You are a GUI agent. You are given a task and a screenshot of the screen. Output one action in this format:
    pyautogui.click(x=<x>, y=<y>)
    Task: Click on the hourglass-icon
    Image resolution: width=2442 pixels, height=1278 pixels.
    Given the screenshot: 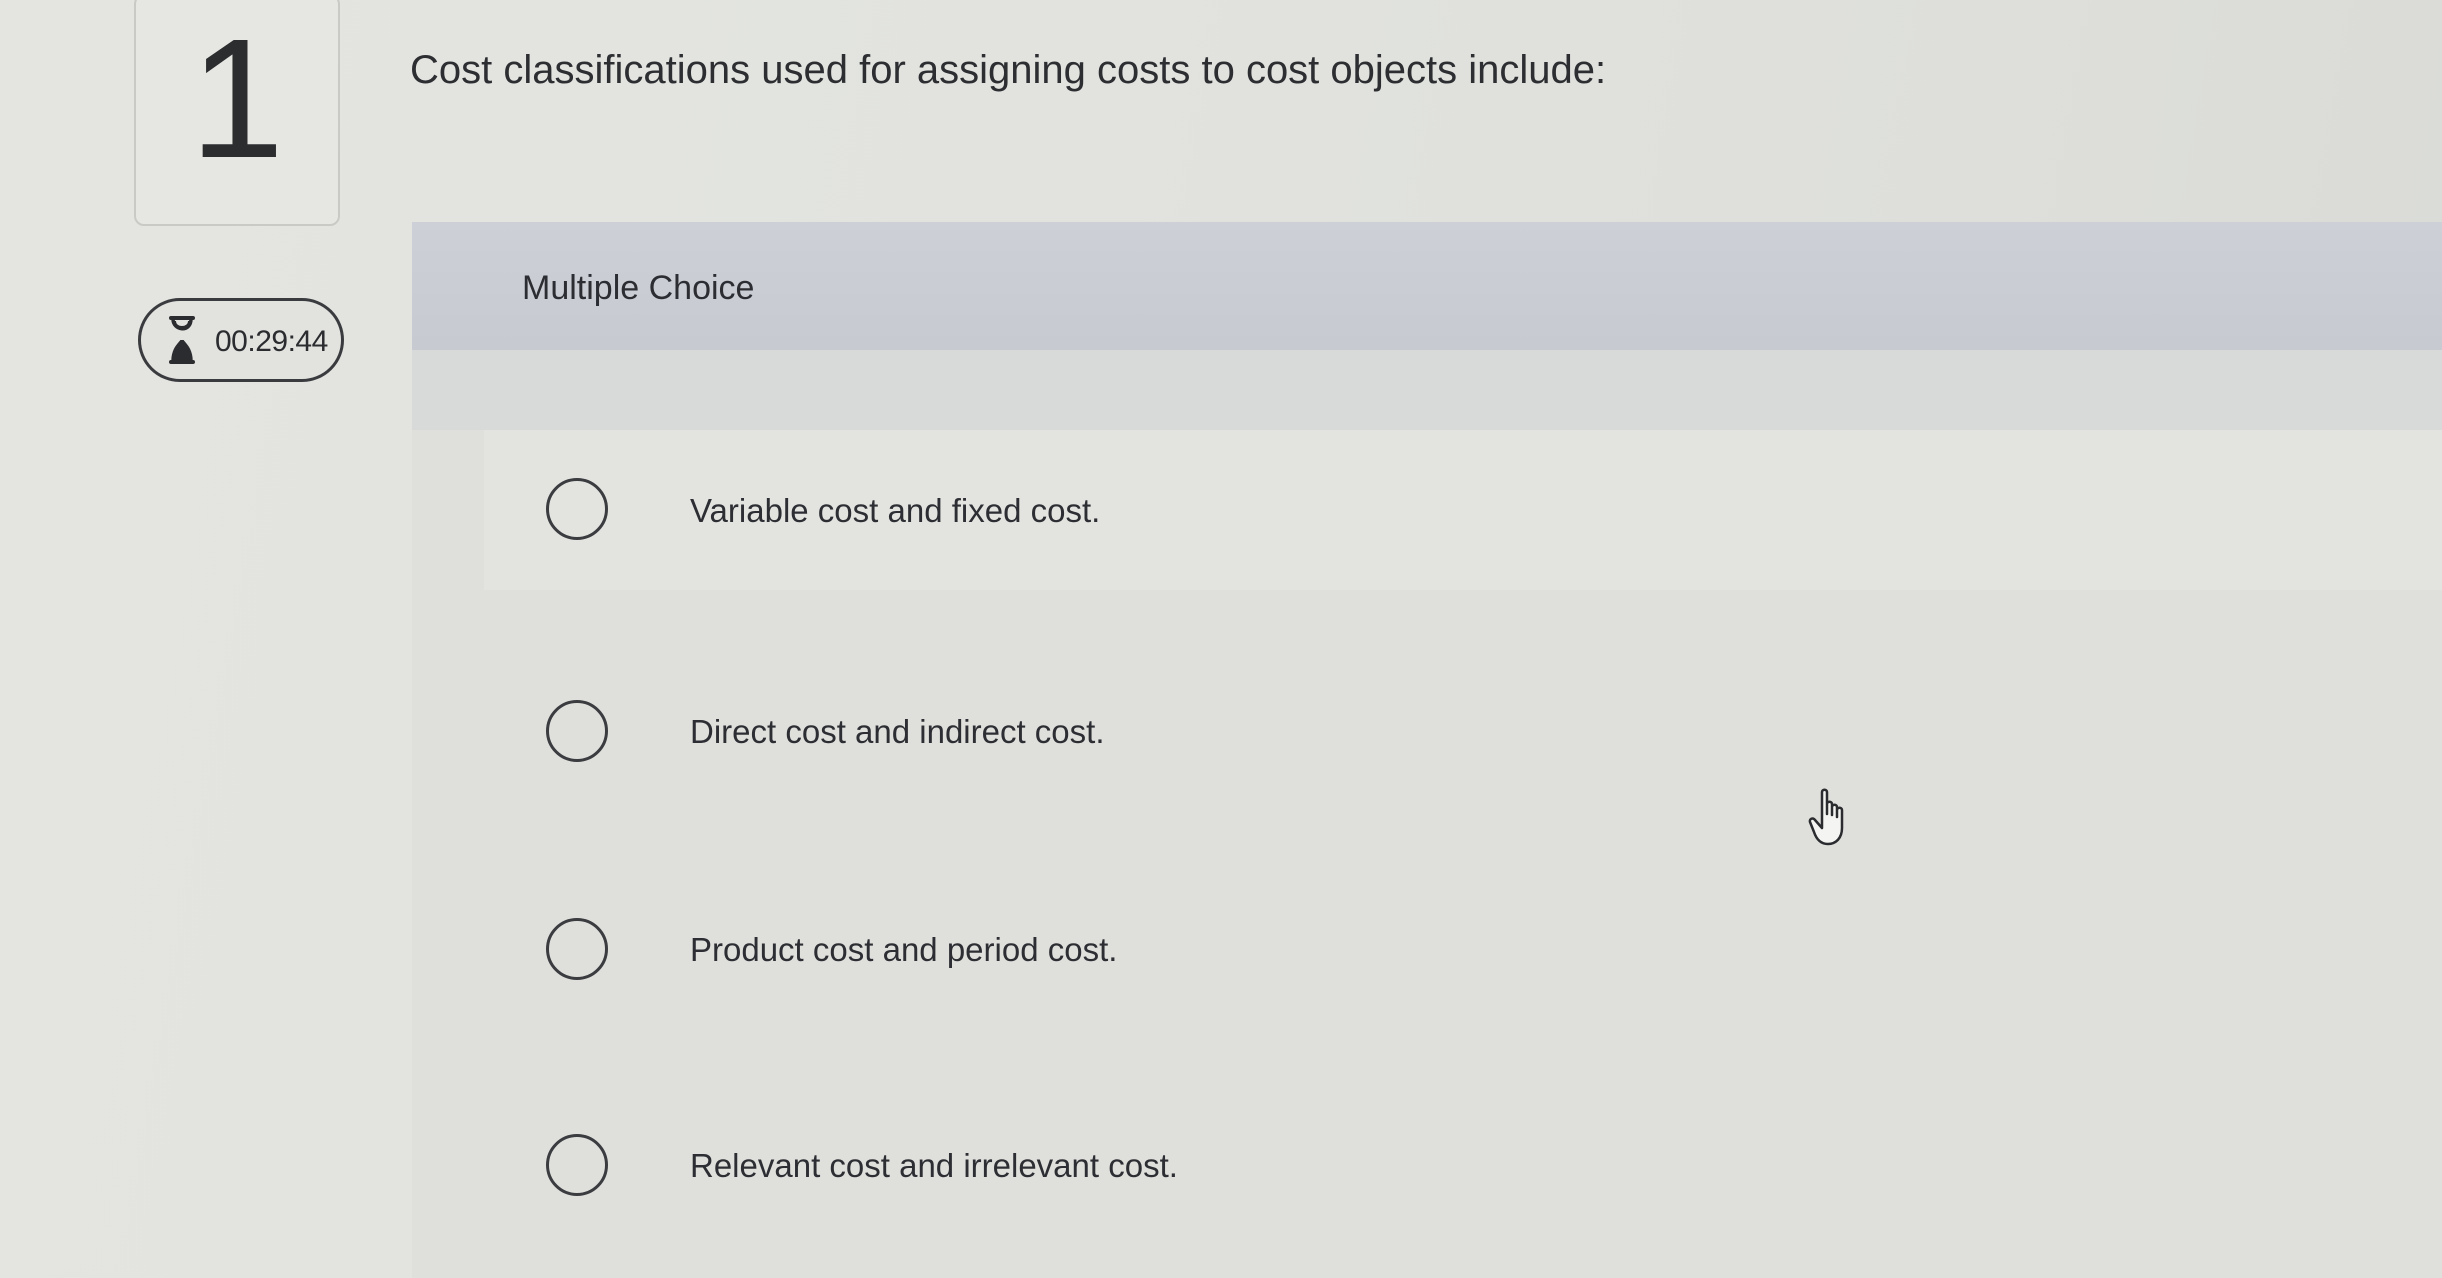 What is the action you would take?
    pyautogui.click(x=182, y=340)
    